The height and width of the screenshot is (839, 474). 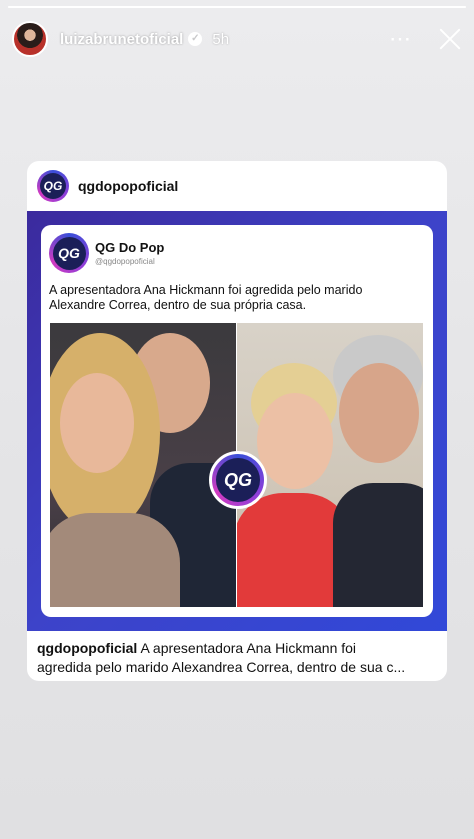 I want to click on story-progress-bar, so click(x=237, y=7).